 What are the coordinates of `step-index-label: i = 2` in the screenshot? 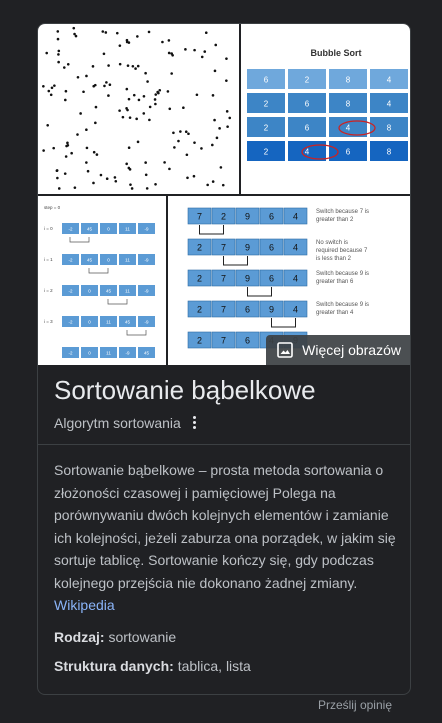 It's located at (48, 290).